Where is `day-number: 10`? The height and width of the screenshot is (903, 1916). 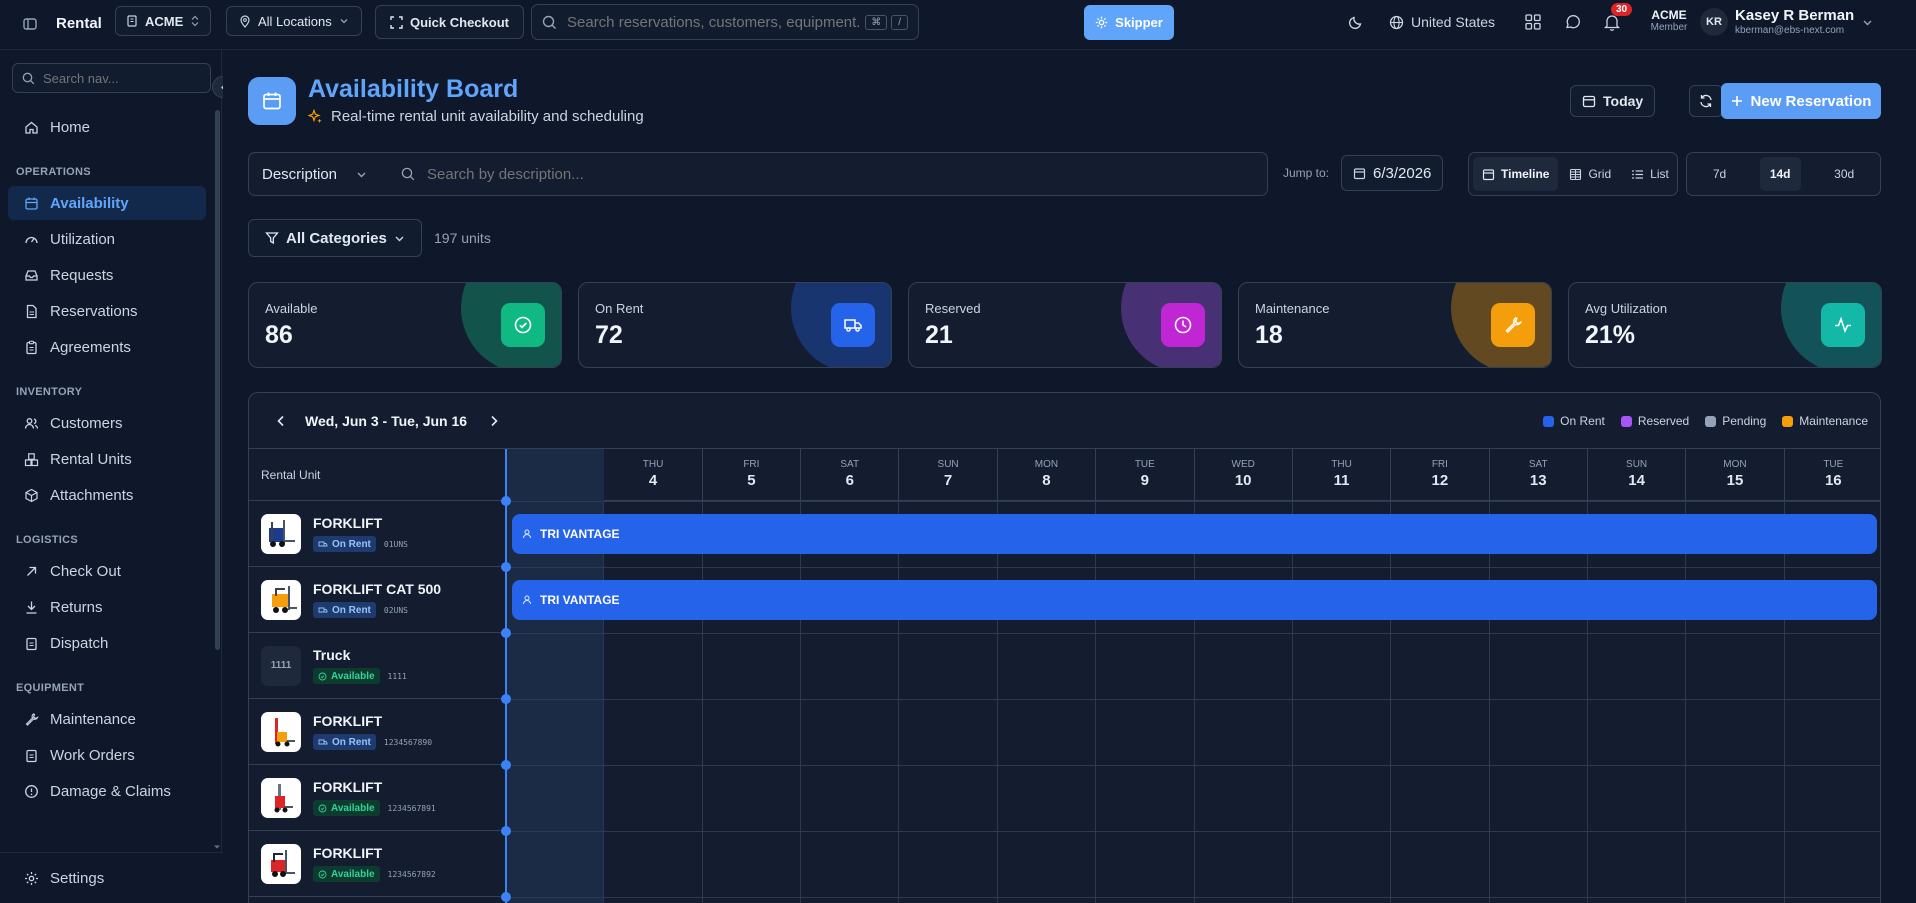
day-number: 10 is located at coordinates (1243, 480).